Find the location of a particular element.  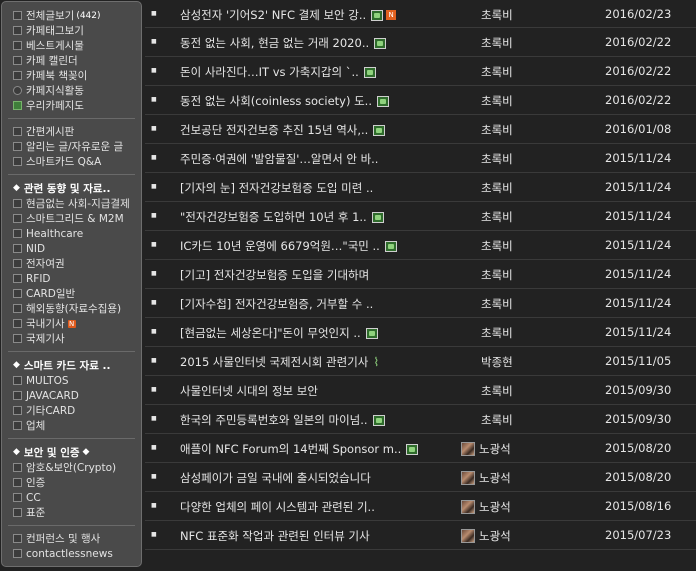

post-title-link: [기자수첩] 전자건강보험증, 거부할 수 .. is located at coordinates (276, 304).